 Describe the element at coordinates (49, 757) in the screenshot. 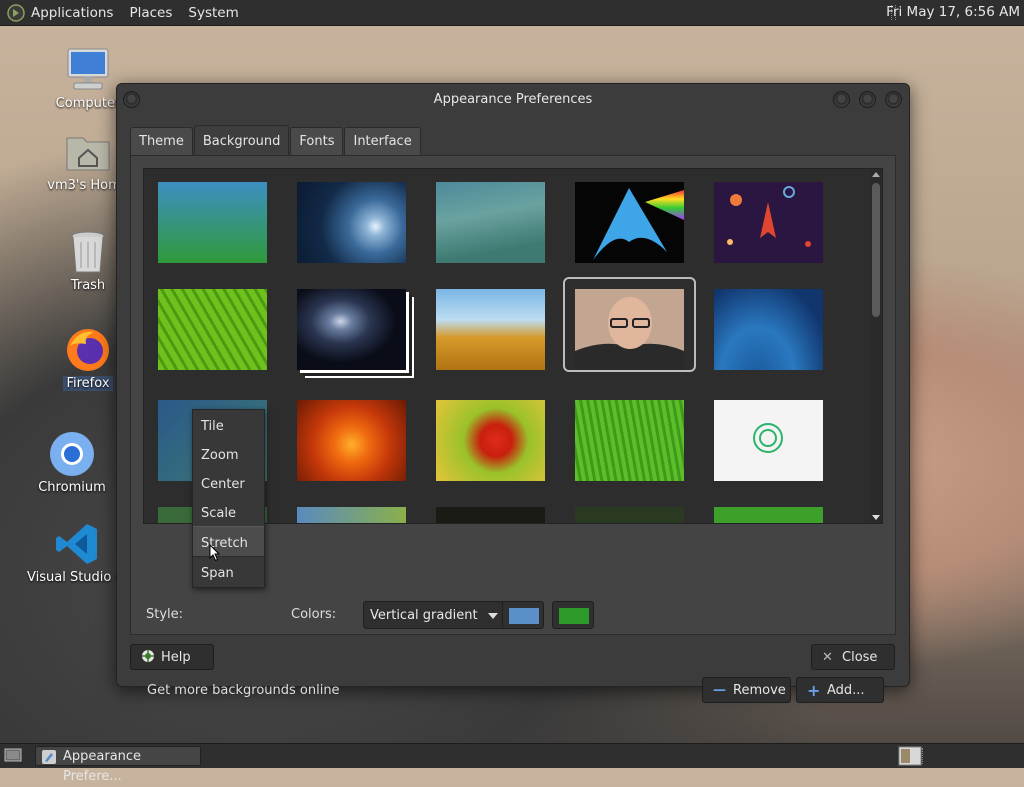

I see `appearance-app-icon` at that location.